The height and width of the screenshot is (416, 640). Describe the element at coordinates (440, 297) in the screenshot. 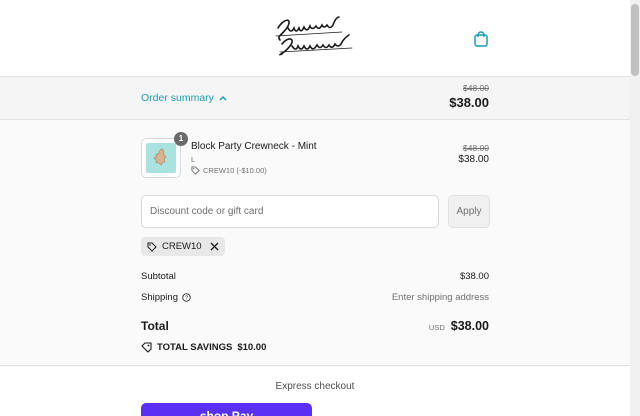

I see `shipping-value: Enter shipping address` at that location.